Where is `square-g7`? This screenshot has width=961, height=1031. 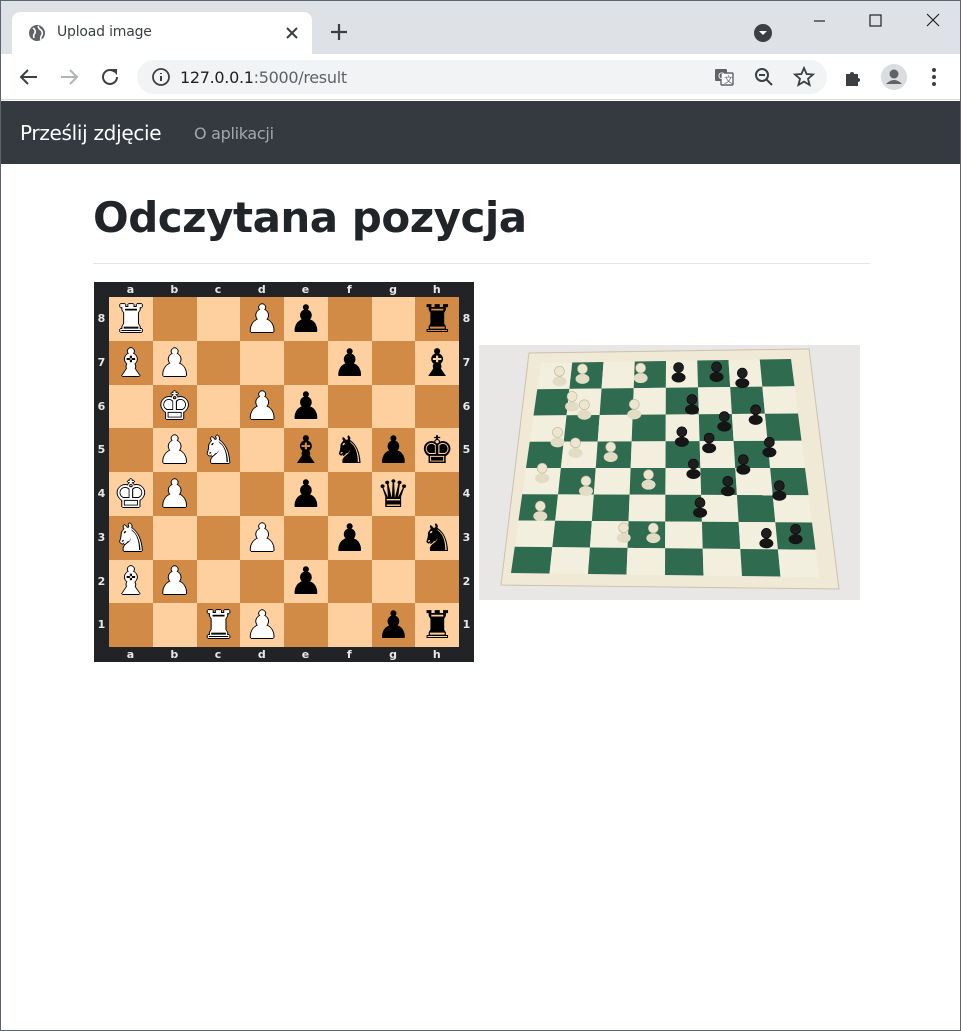
square-g7 is located at coordinates (393, 362).